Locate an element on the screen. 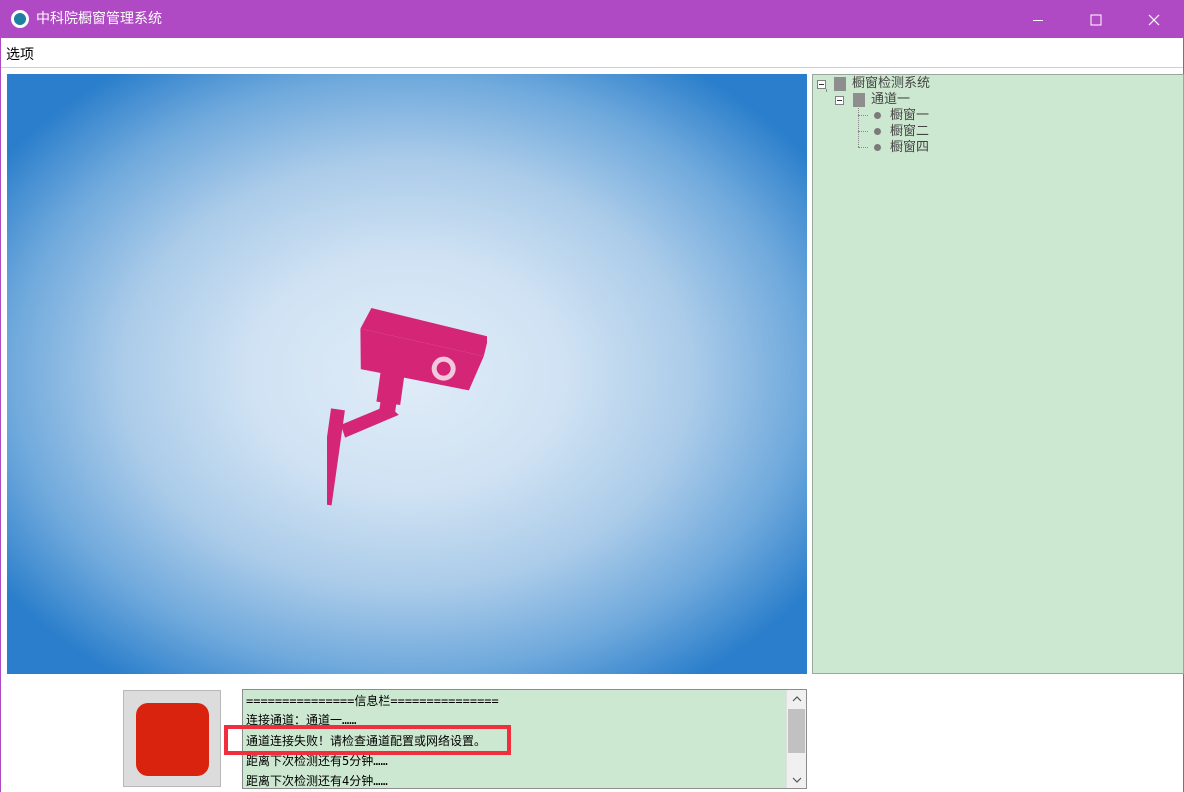 The image size is (1184, 792). log-scrollbar is located at coordinates (796, 739).